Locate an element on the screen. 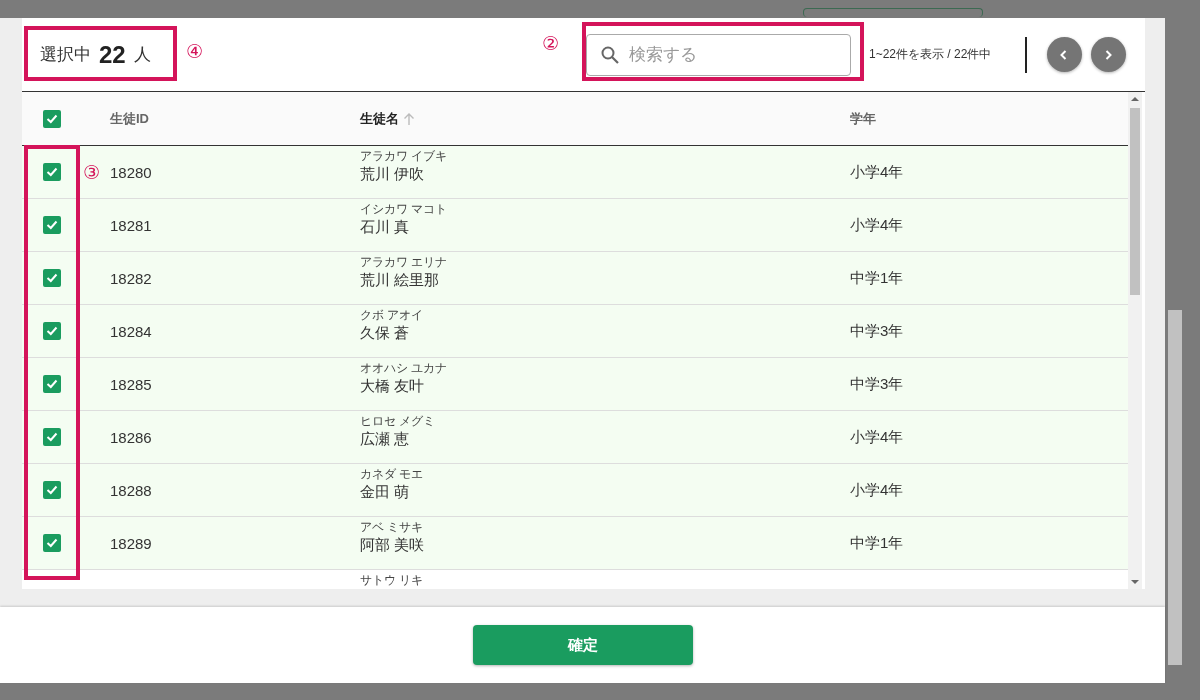  student-name: 石川 真 is located at coordinates (385, 228).